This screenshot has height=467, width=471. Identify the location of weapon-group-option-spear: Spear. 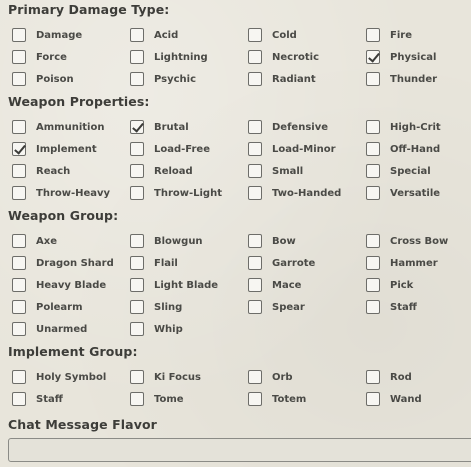
(276, 307).